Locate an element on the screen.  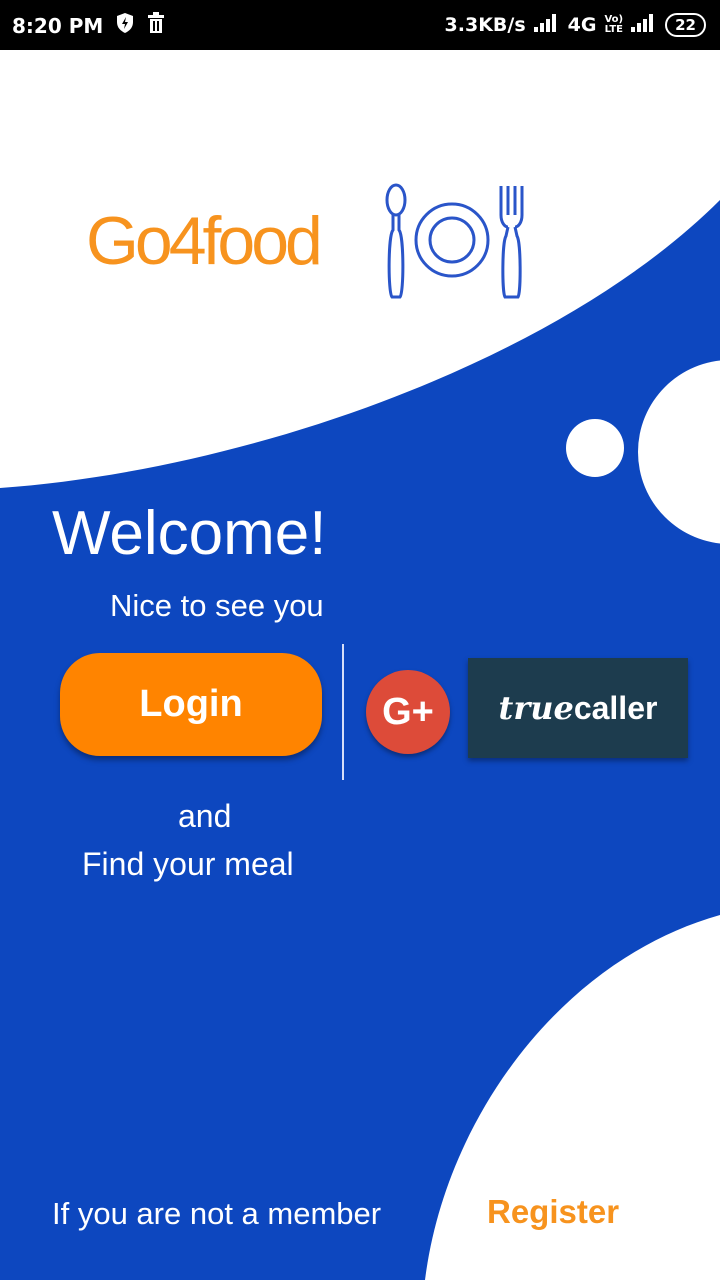
login-button: Login is located at coordinates (191, 704).